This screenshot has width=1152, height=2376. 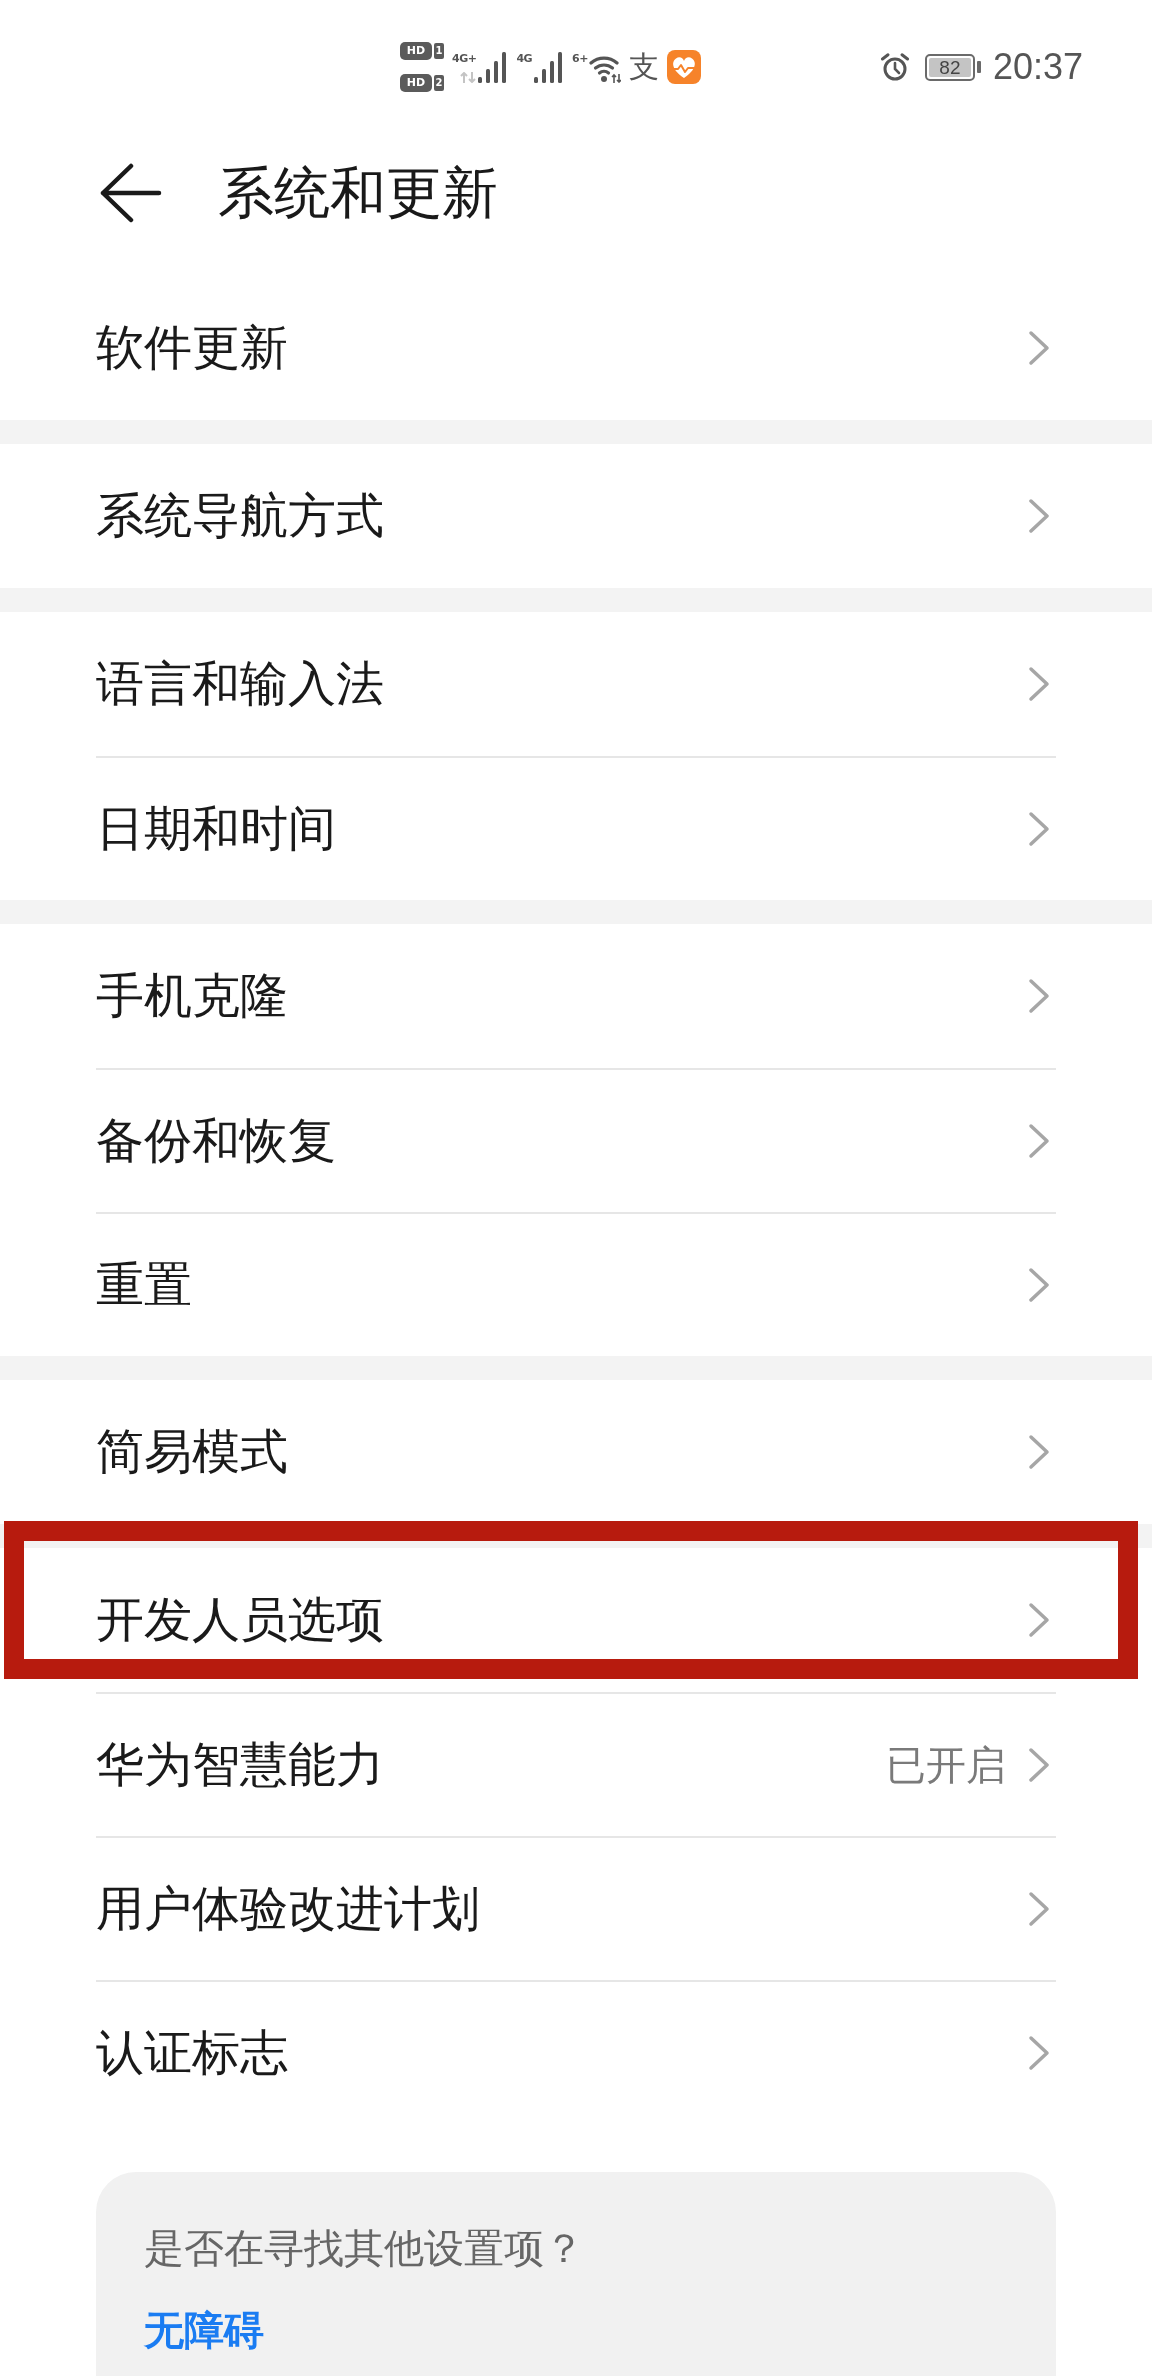 I want to click on heart-app-icon, so click(x=683, y=67).